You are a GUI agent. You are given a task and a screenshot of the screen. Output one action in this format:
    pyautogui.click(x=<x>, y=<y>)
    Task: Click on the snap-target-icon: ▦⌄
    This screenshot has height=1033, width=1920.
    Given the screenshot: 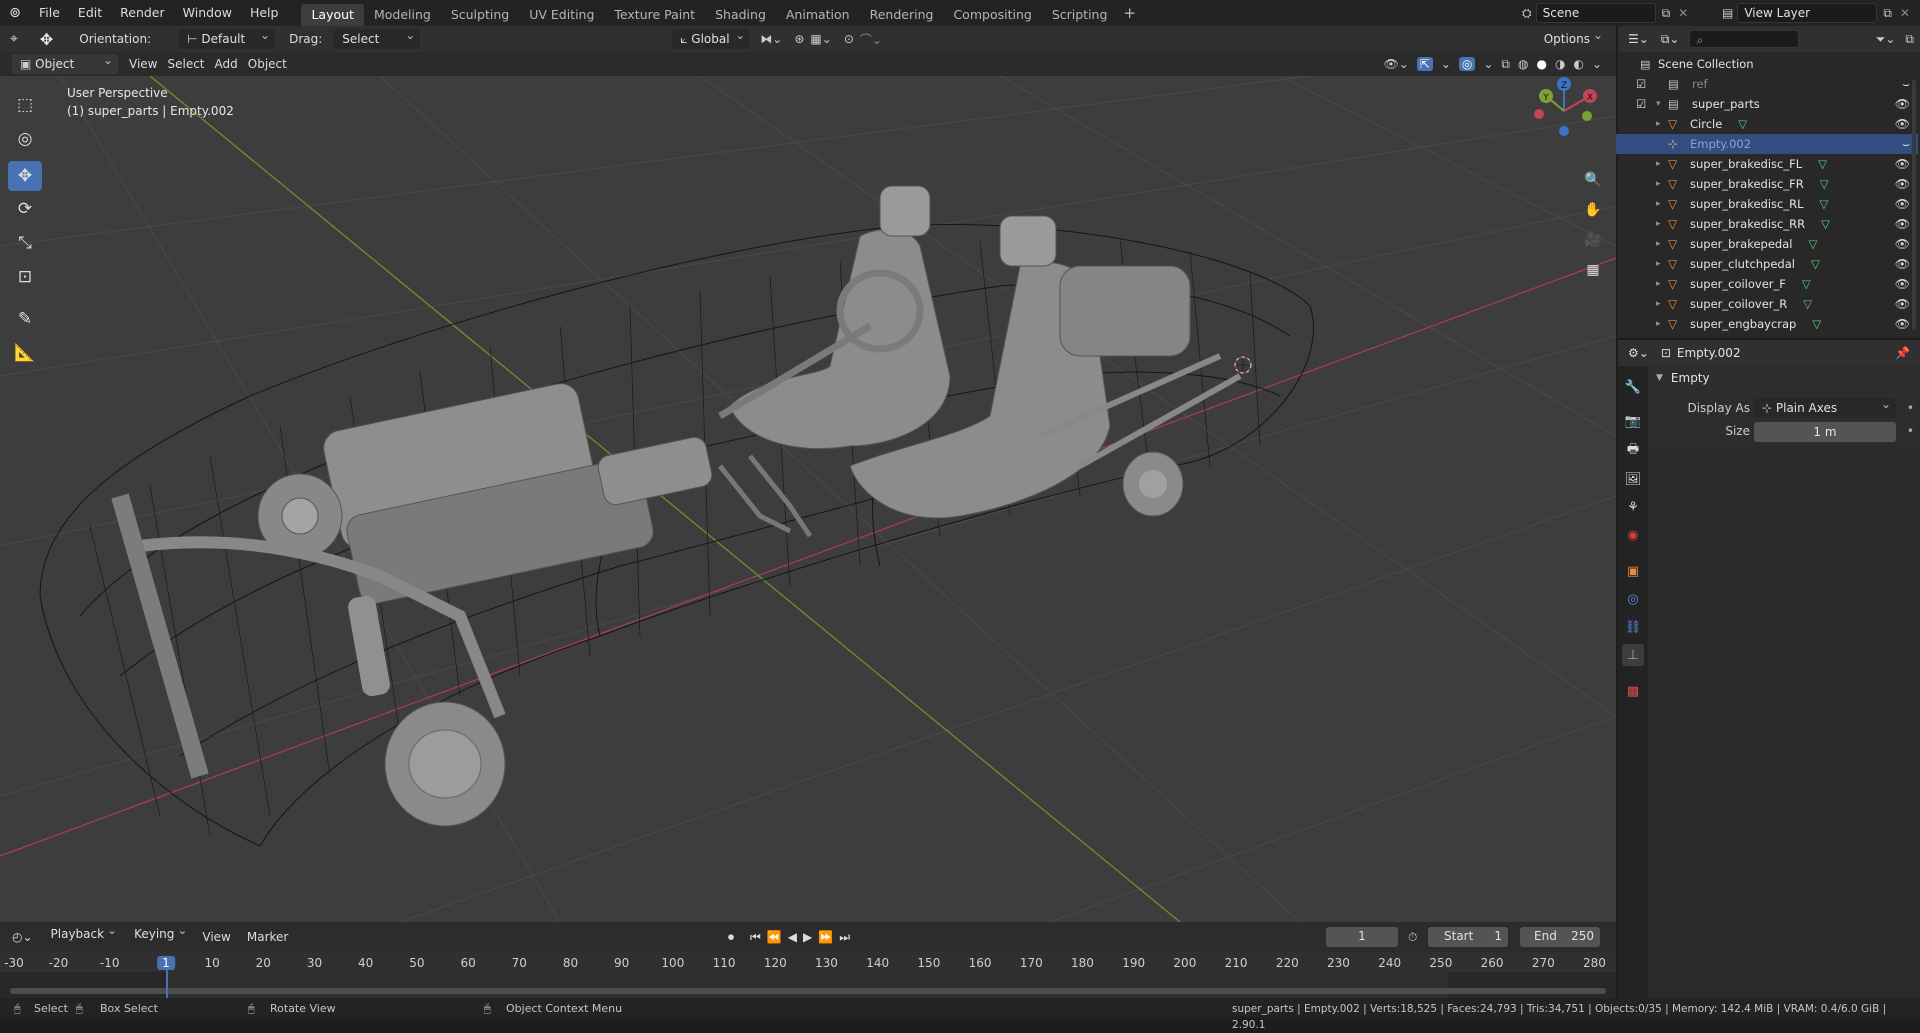 What is the action you would take?
    pyautogui.click(x=820, y=39)
    